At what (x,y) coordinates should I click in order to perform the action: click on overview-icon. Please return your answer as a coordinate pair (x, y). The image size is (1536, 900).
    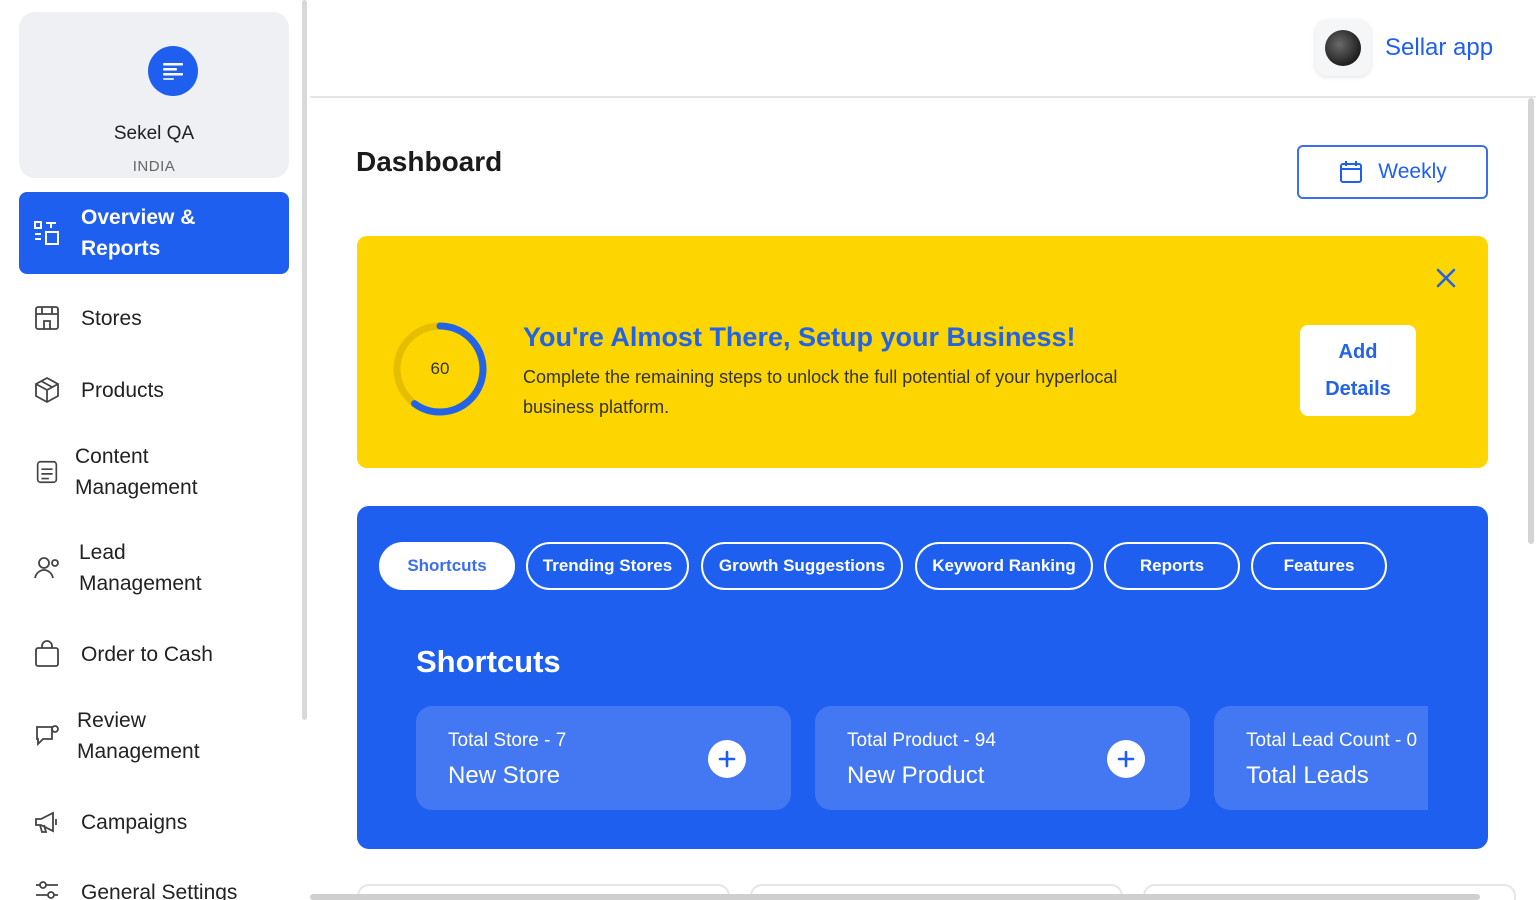
    Looking at the image, I should click on (47, 233).